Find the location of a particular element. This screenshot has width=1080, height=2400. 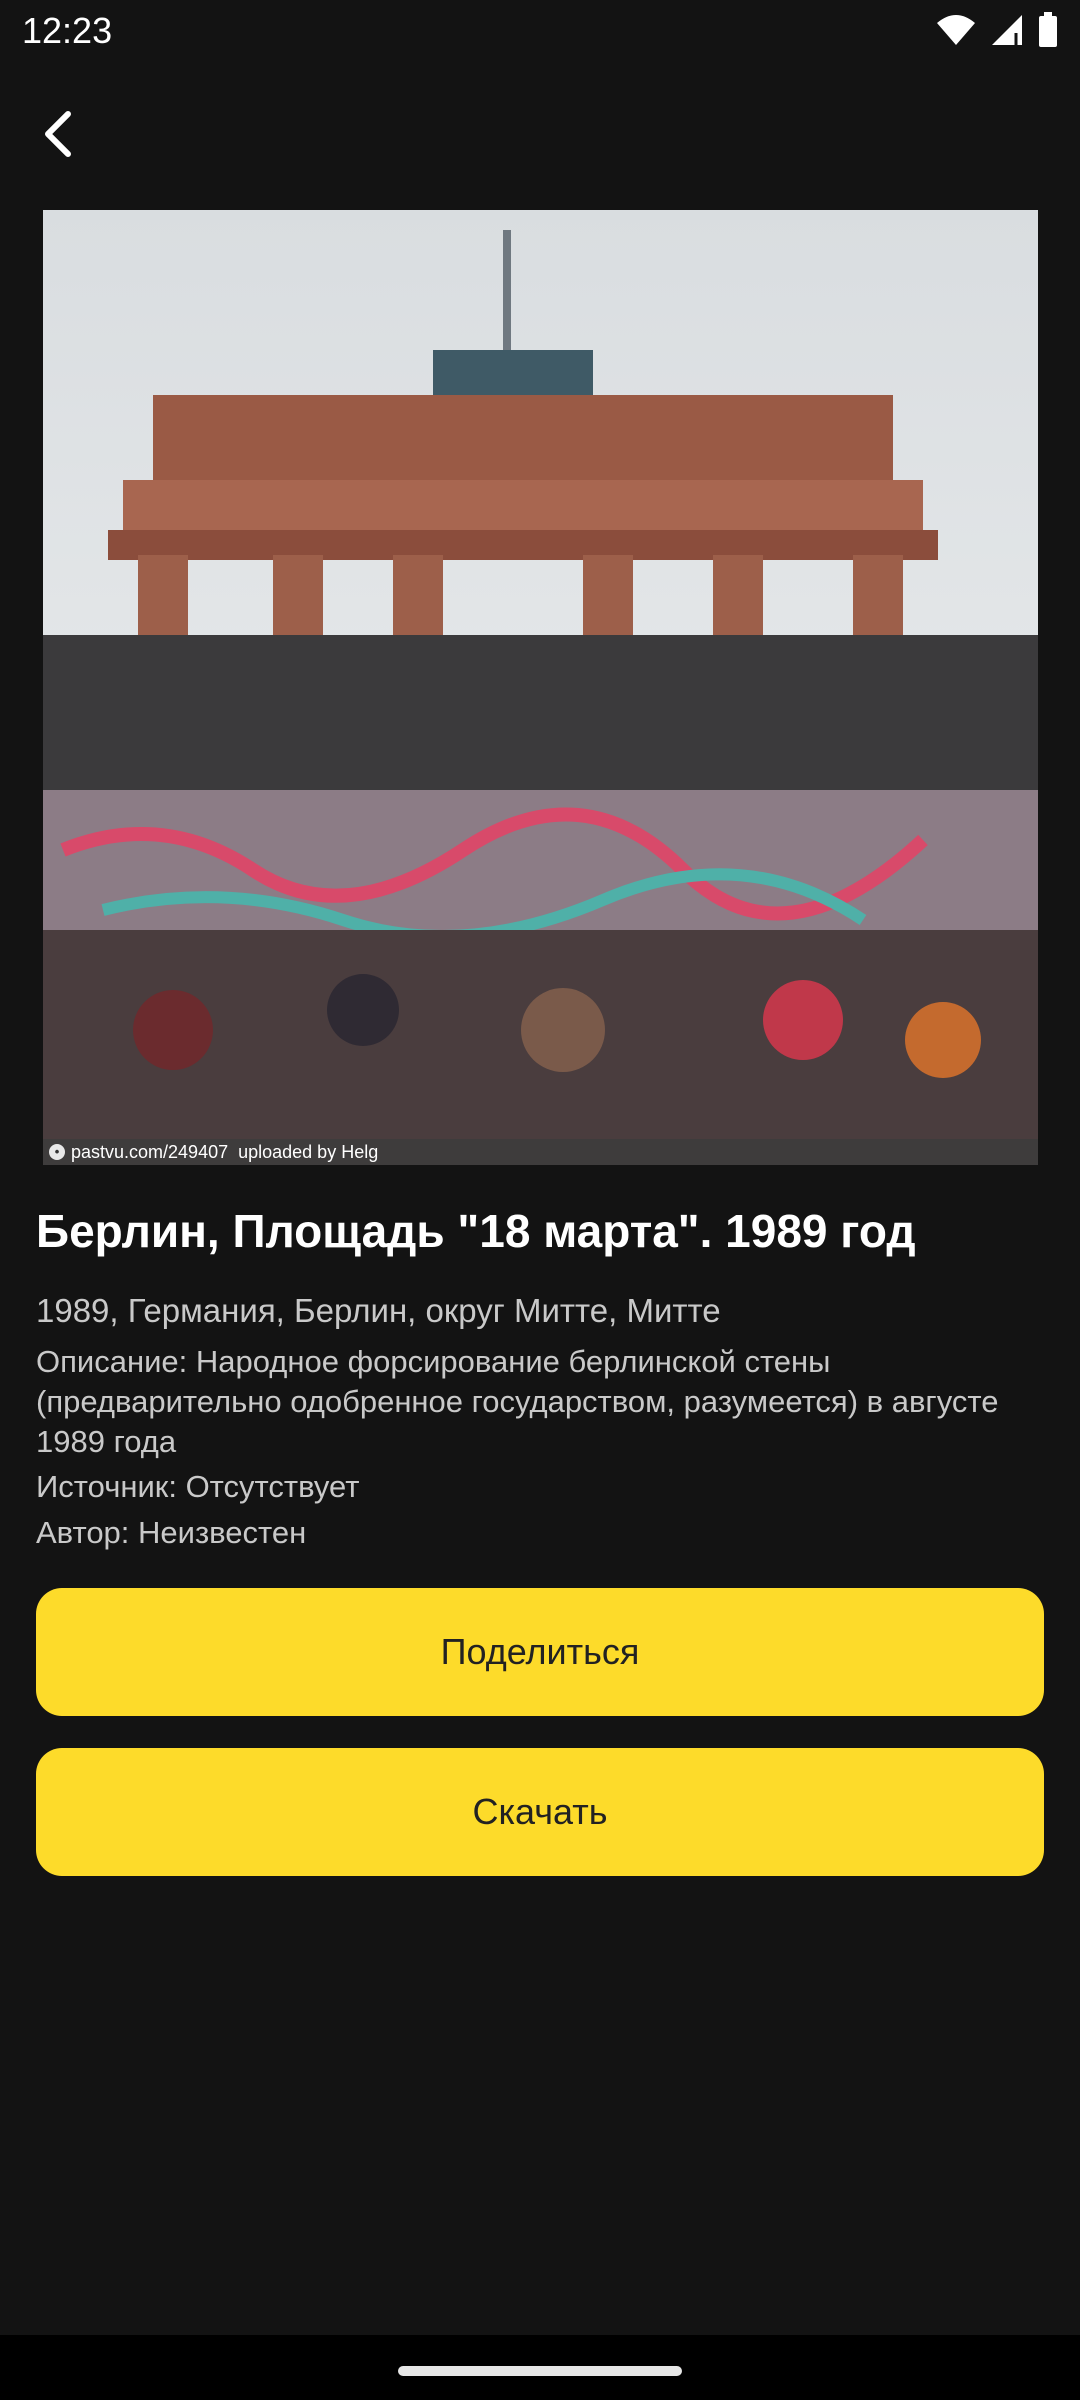

battery-icon is located at coordinates (1048, 32).